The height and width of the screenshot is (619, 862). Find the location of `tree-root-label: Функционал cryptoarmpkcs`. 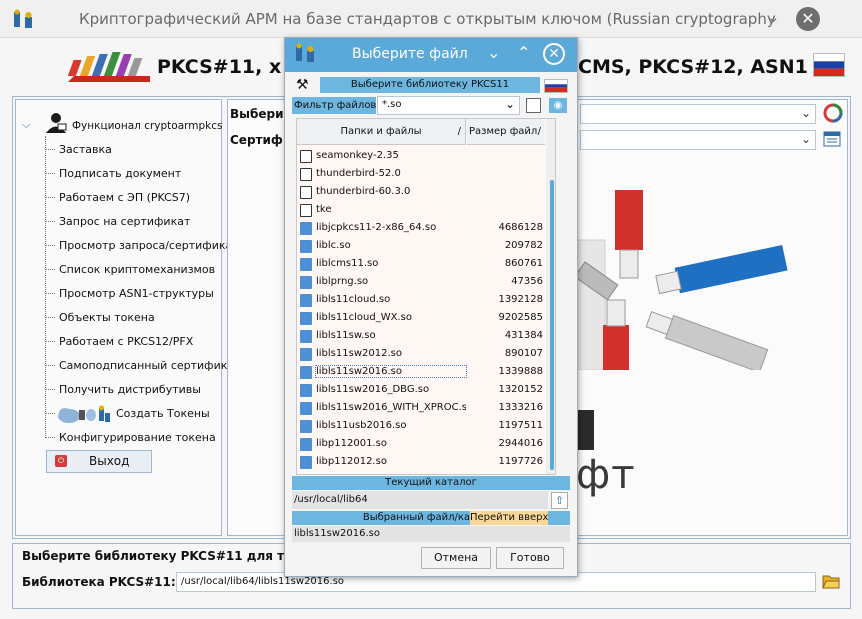

tree-root-label: Функционал cryptoarmpkcs is located at coordinates (147, 126).